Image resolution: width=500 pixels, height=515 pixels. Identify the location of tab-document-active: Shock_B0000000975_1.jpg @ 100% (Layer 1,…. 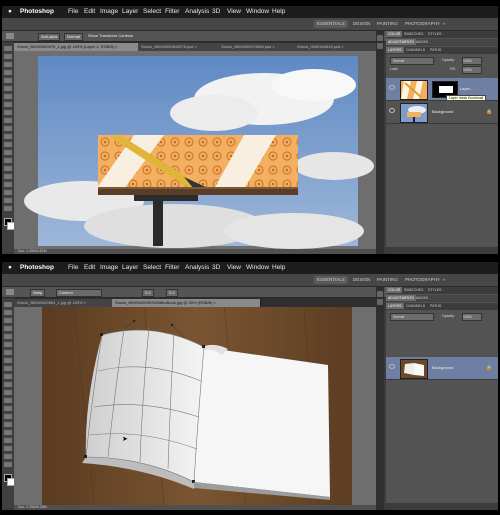
(76, 47).